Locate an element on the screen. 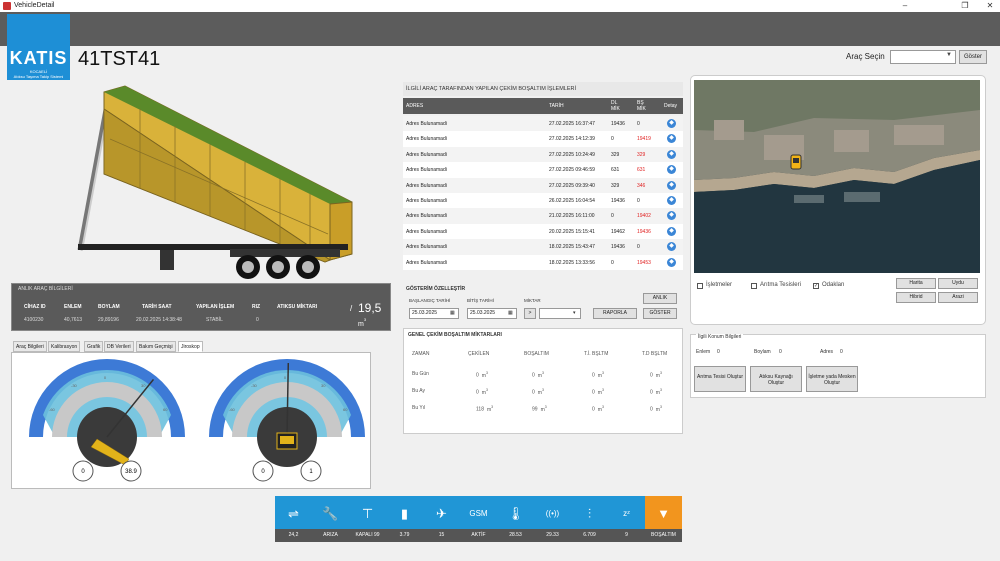 The width and height of the screenshot is (1000, 561). cell-bs: 19436 is located at coordinates (644, 231).